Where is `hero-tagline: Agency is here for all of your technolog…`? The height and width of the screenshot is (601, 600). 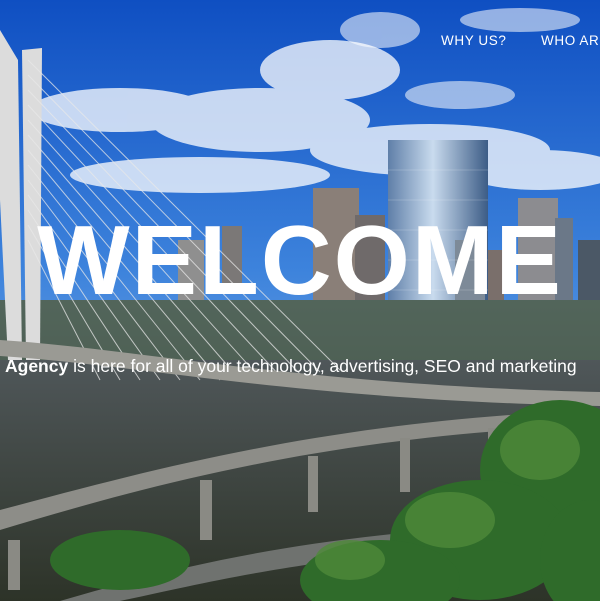
hero-tagline: Agency is here for all of your technolog… is located at coordinates (302, 366).